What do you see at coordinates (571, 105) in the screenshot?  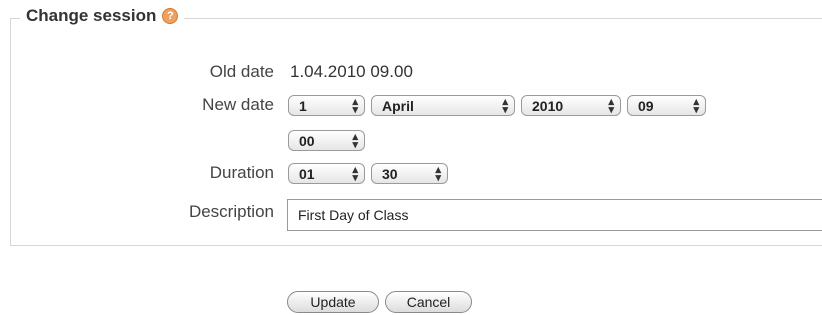 I see `new-date-year-select: 2010 ▴ ▾` at bounding box center [571, 105].